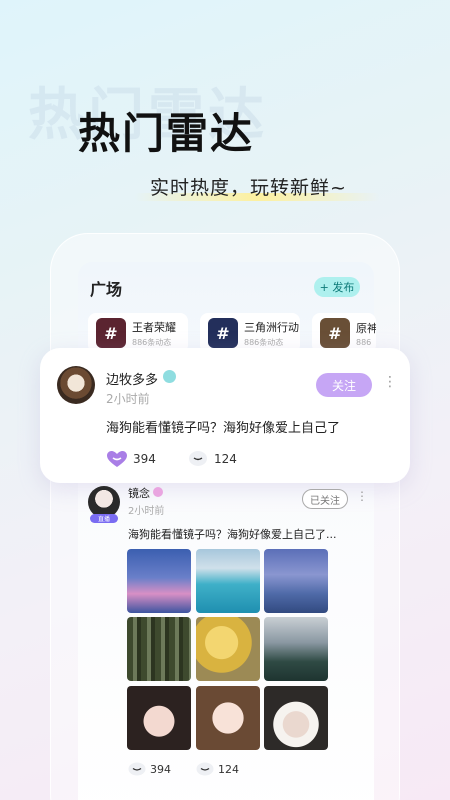  Describe the element at coordinates (271, 327) in the screenshot. I see `topic-name: 三角洲行动` at that location.